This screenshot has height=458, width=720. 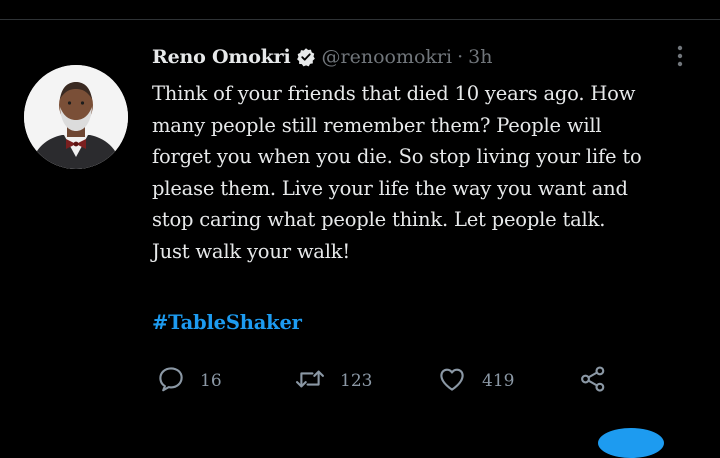 I want to click on heart-icon, so click(x=452, y=381).